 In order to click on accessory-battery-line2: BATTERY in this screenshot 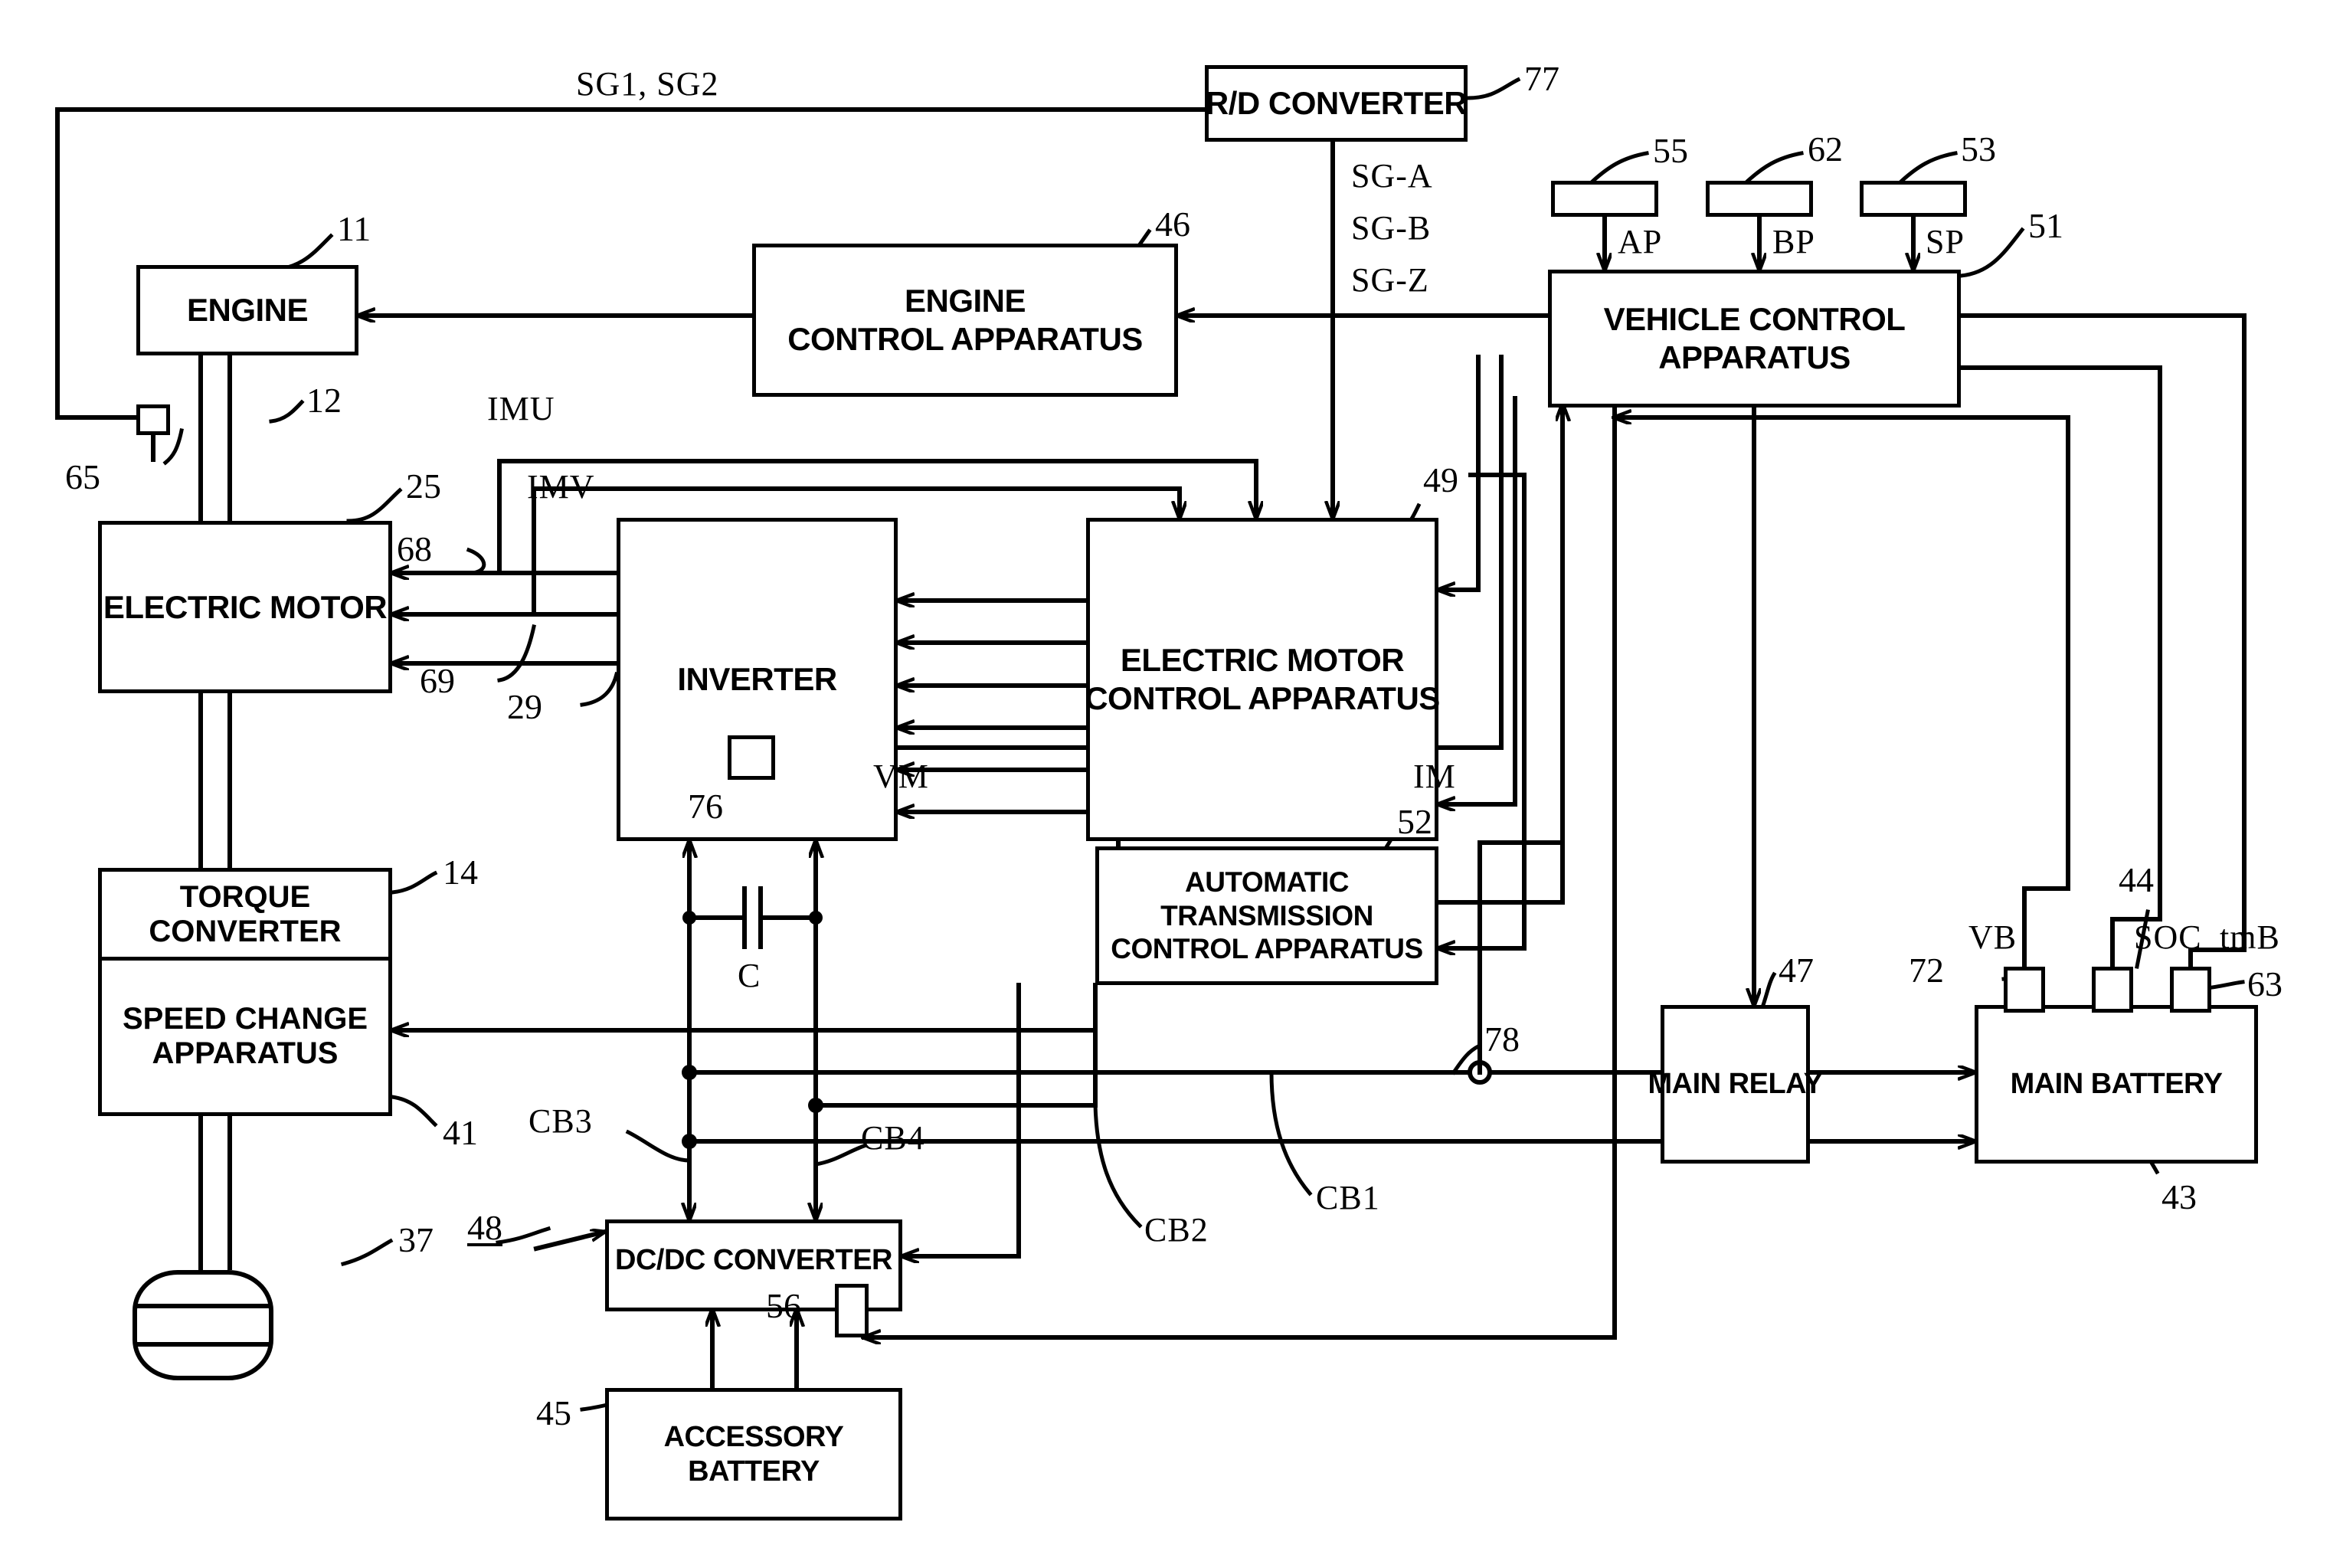, I will do `click(754, 1471)`.